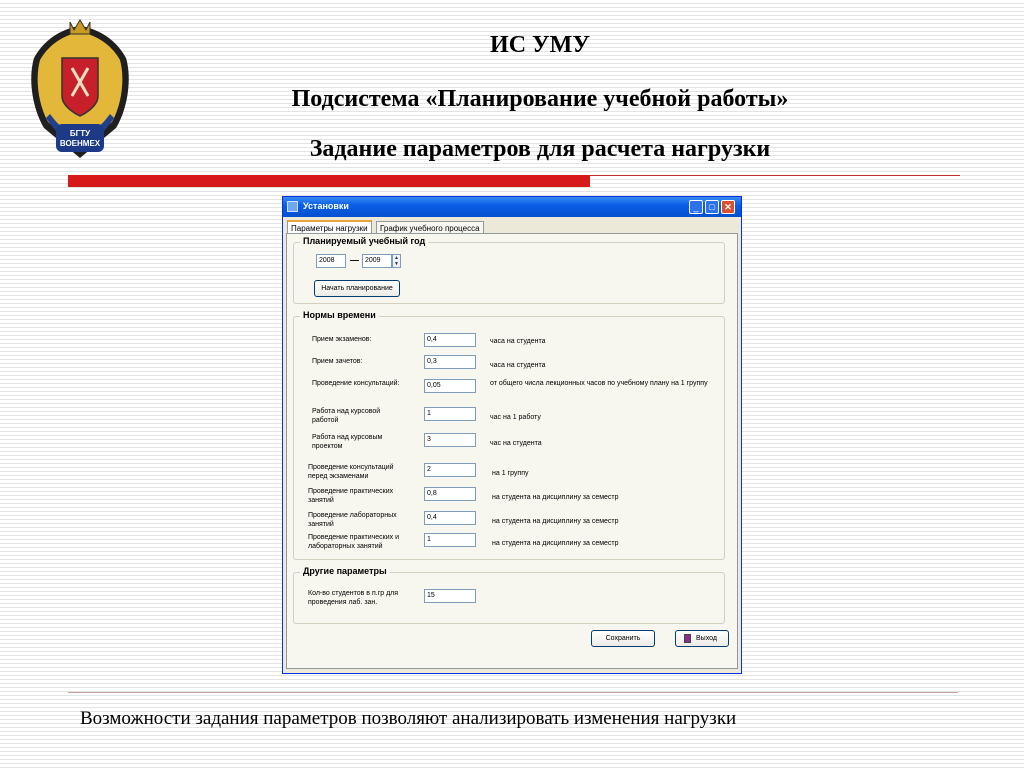 Image resolution: width=1024 pixels, height=768 pixels. Describe the element at coordinates (396, 261) in the screenshot. I see `year-spinner: ▲ ▼` at that location.